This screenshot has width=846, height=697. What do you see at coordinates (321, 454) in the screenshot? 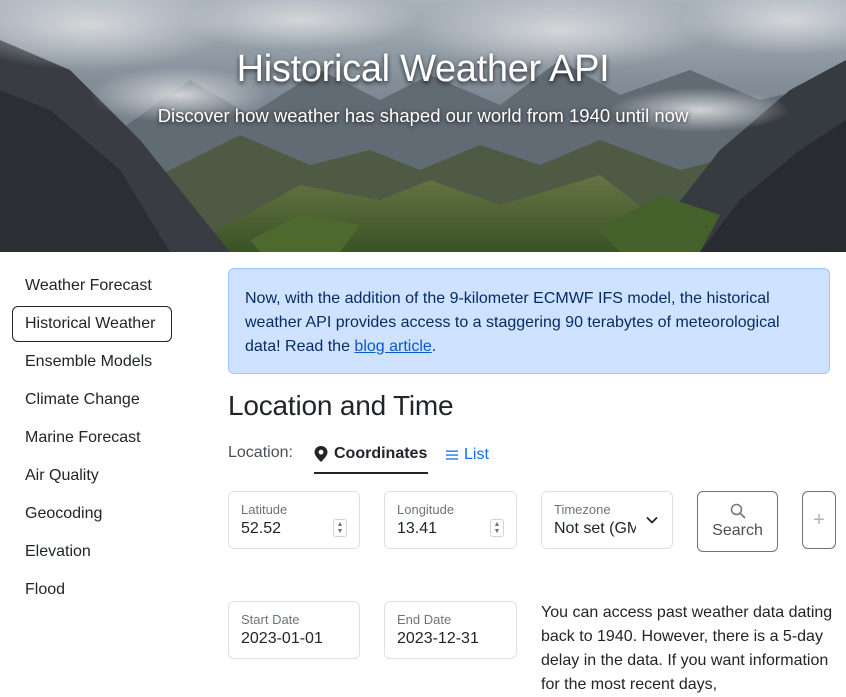
I see `map-pin-icon` at bounding box center [321, 454].